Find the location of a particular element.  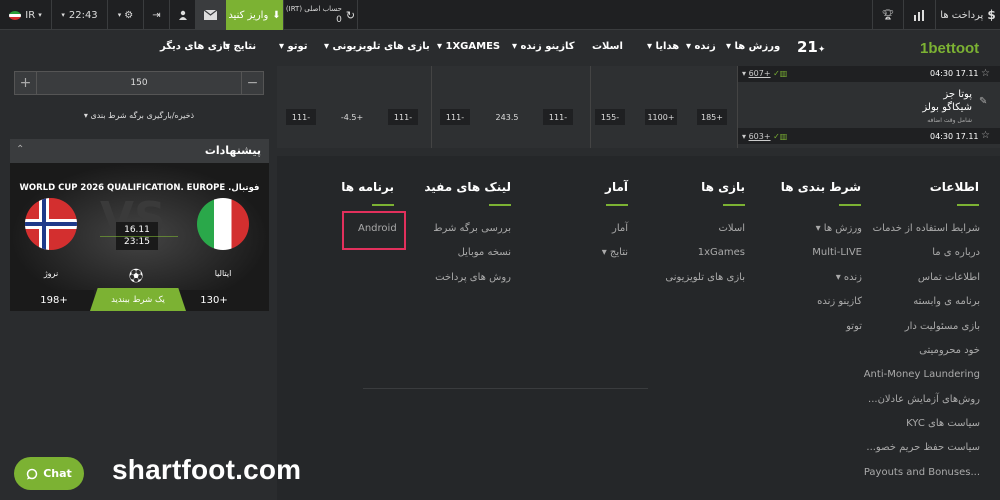

settings-button: ▾ ⚙ is located at coordinates (126, 15).